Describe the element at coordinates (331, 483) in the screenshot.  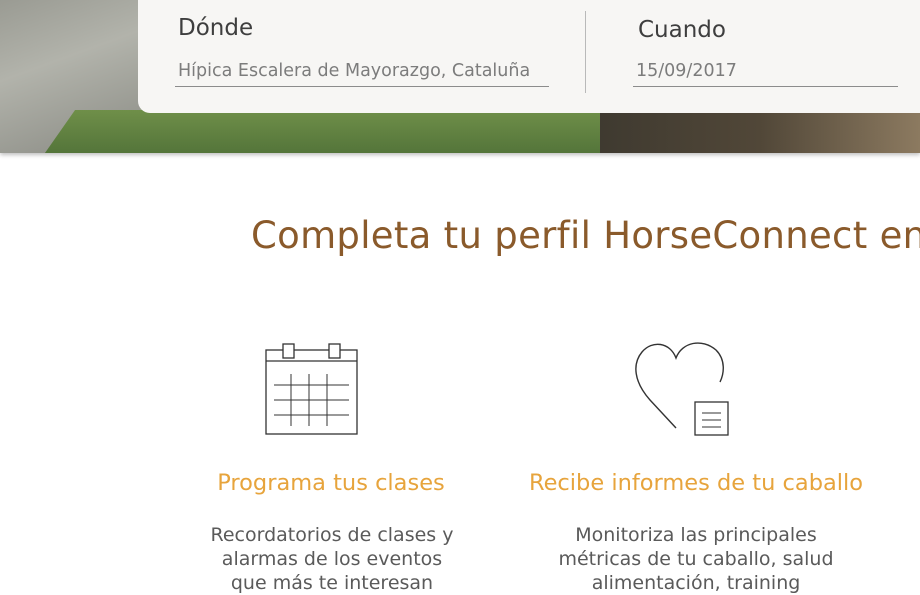
I see `feature-title-schedule: Programa tus clases` at that location.